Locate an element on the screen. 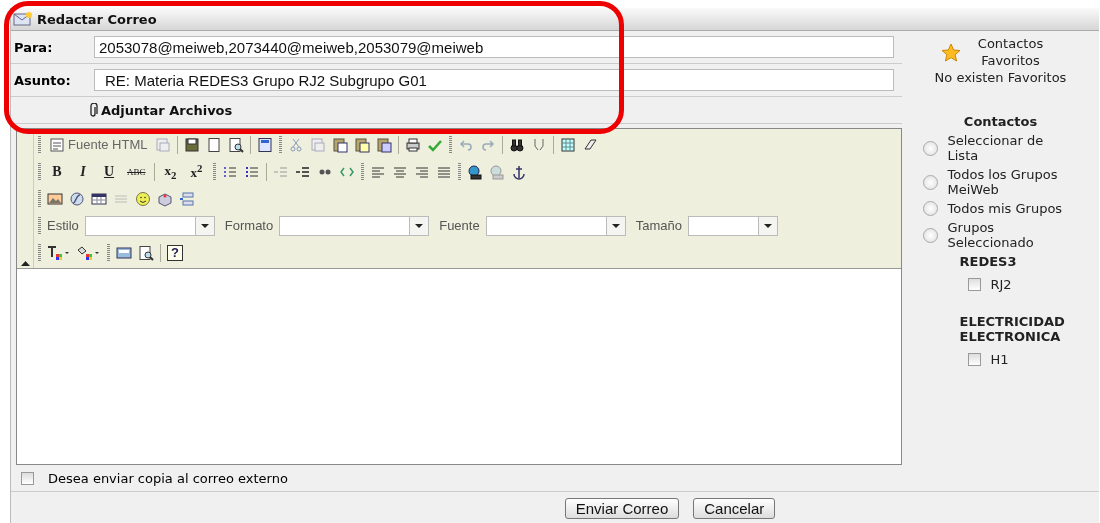 This screenshot has width=1100, height=523. format-button: B is located at coordinates (57, 171).